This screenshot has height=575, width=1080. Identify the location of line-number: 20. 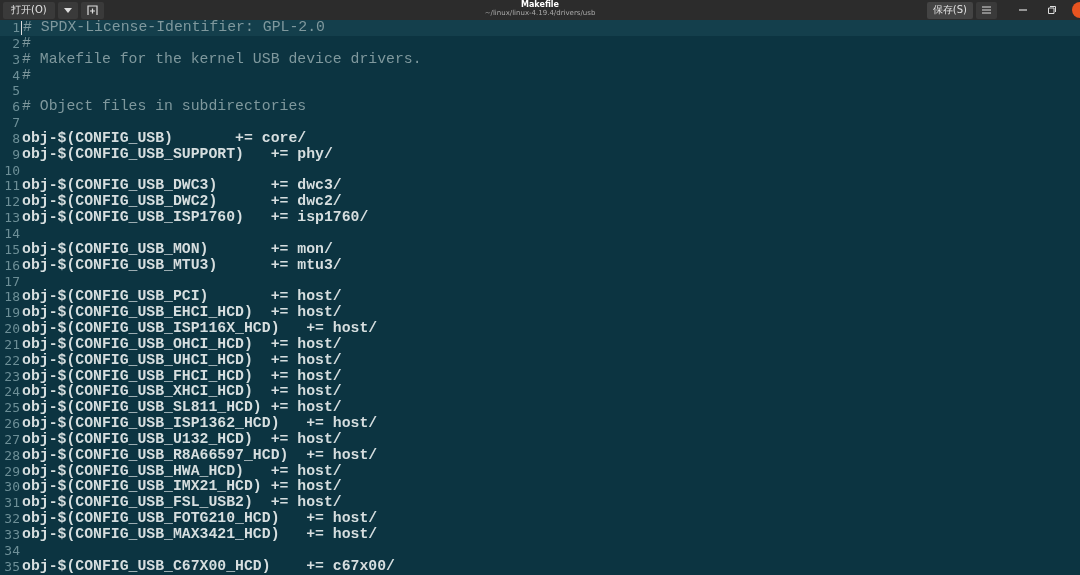
(11, 329).